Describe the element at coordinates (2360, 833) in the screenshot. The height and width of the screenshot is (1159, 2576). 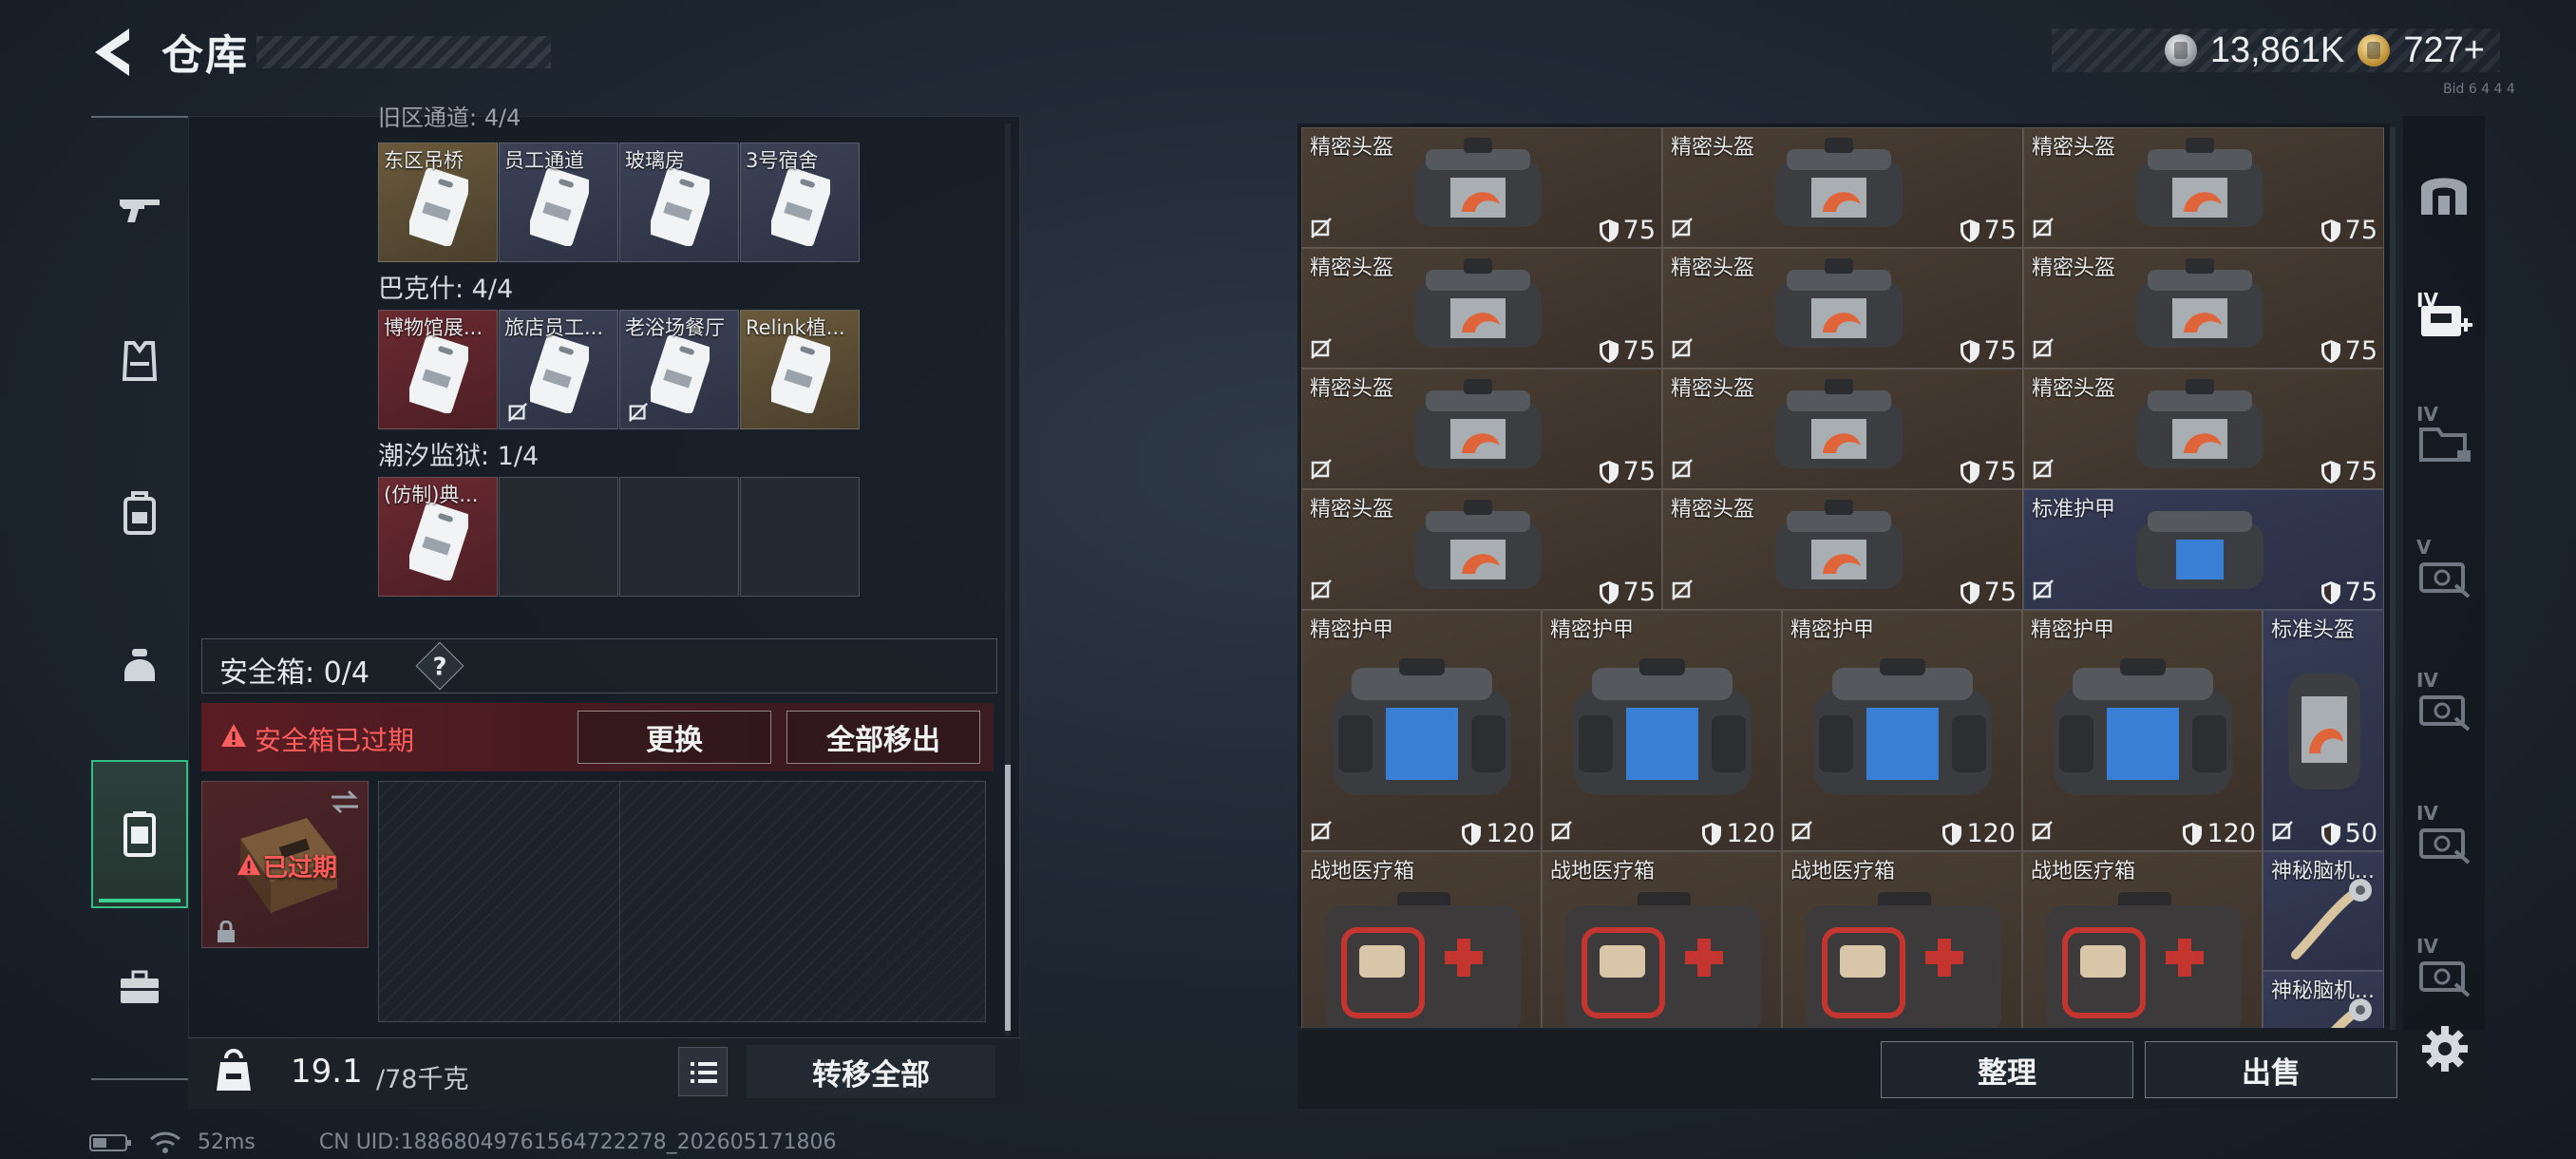
I see `durability-value: 50` at that location.